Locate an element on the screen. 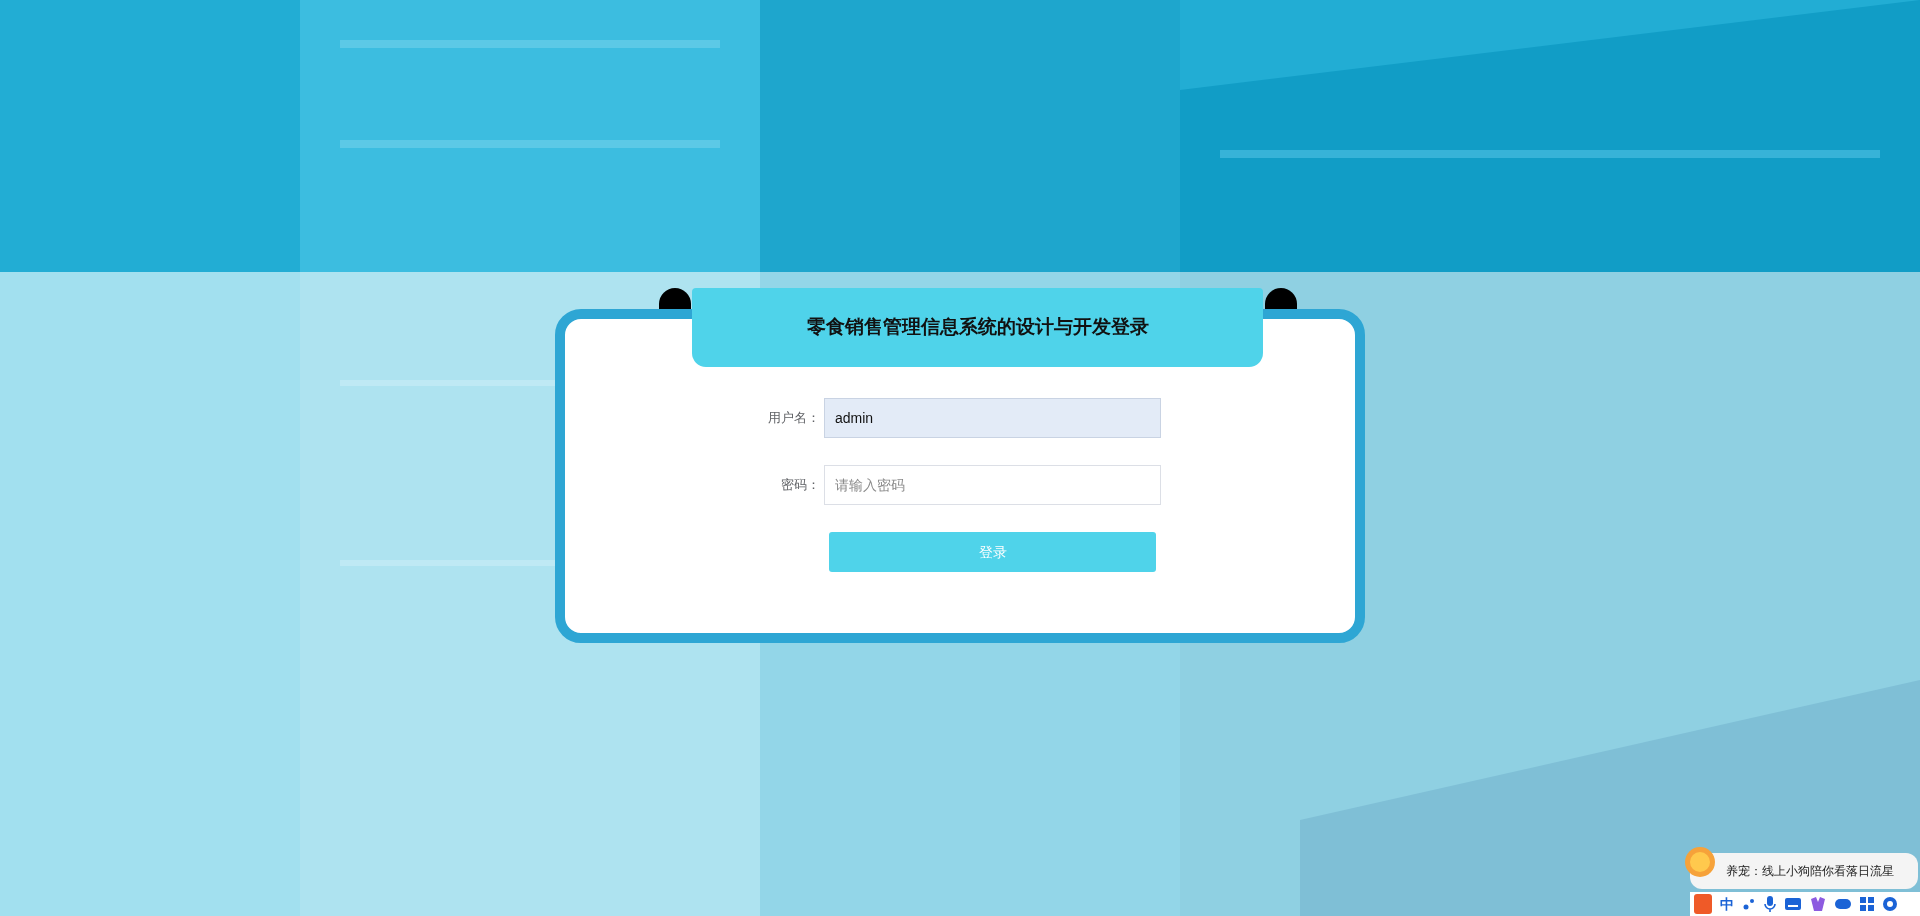 The width and height of the screenshot is (1920, 916). input-field: 请输入密码 is located at coordinates (992, 485).